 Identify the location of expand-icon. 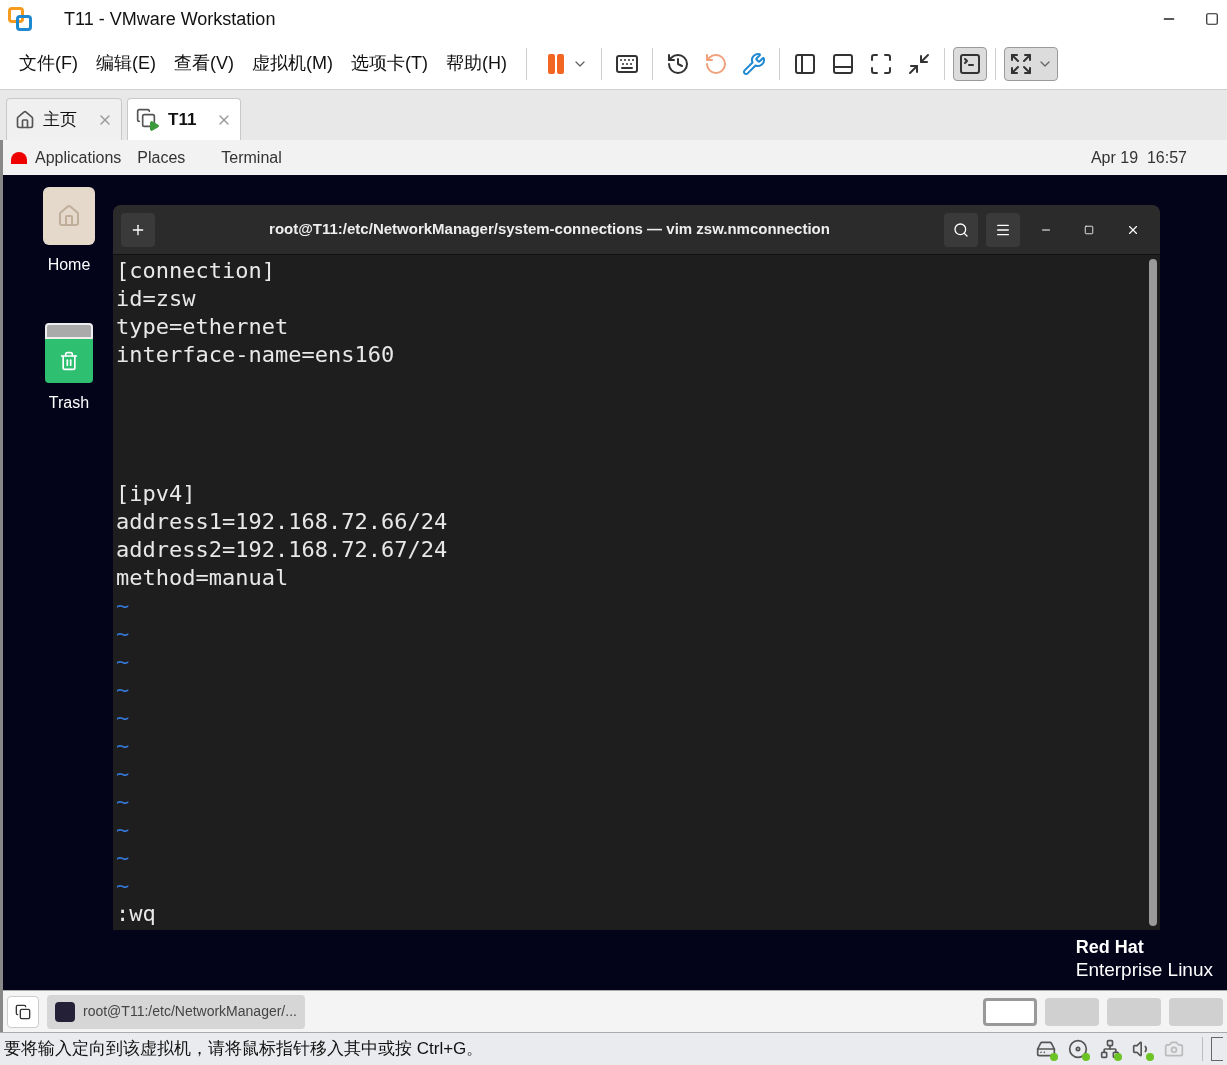
(1020, 63).